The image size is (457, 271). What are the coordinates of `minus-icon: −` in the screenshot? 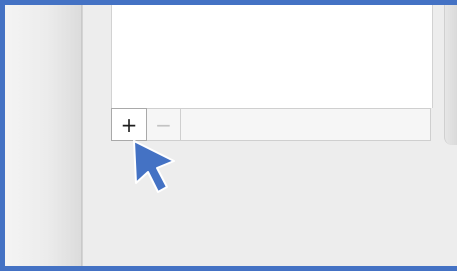 It's located at (163, 124).